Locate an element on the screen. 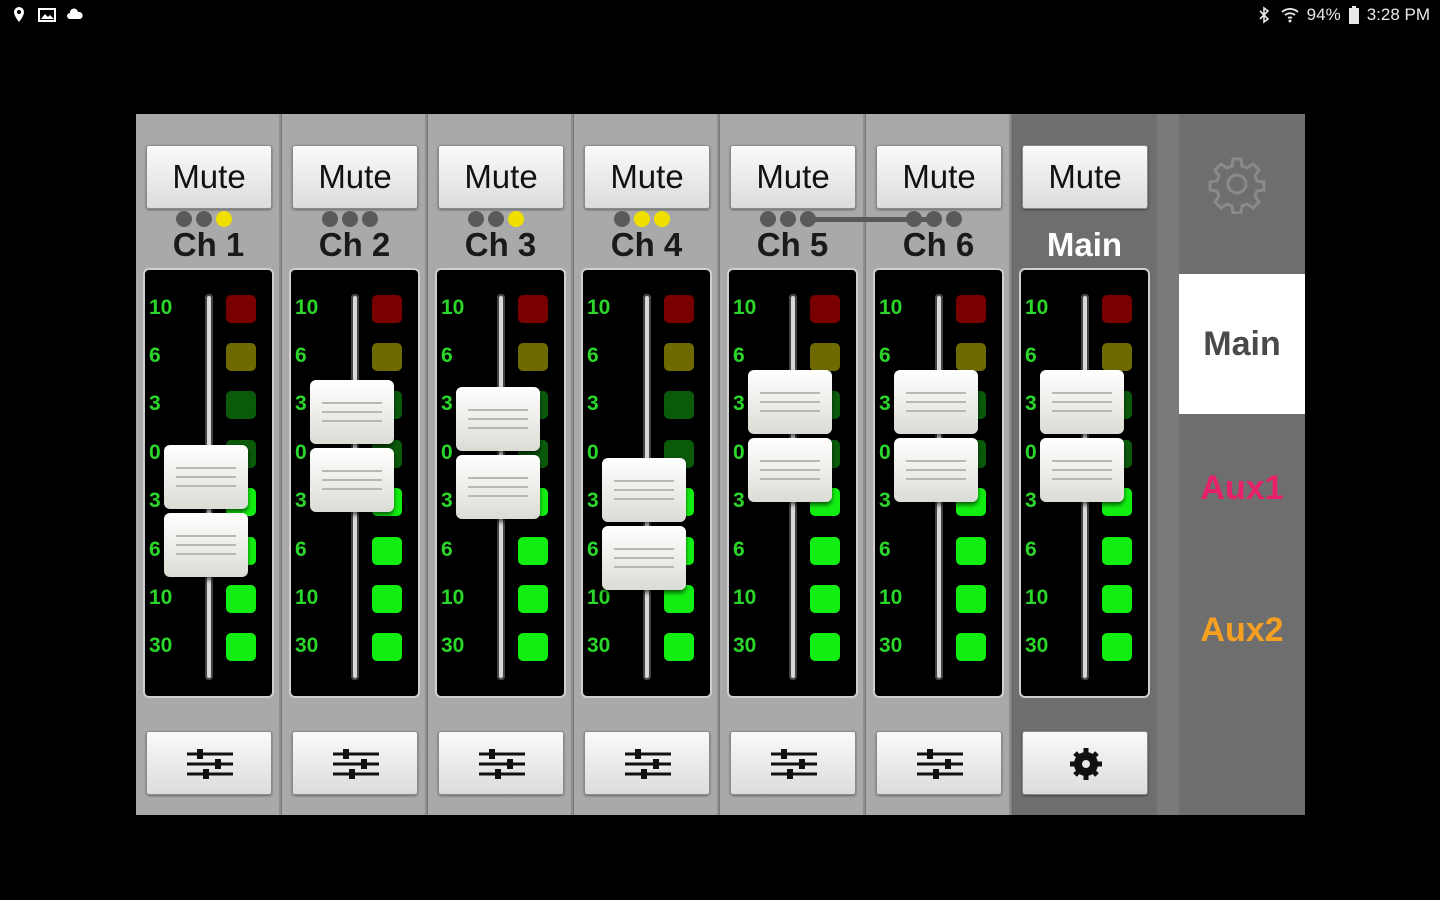  mix-tab-label: Aux2 is located at coordinates (1242, 630).